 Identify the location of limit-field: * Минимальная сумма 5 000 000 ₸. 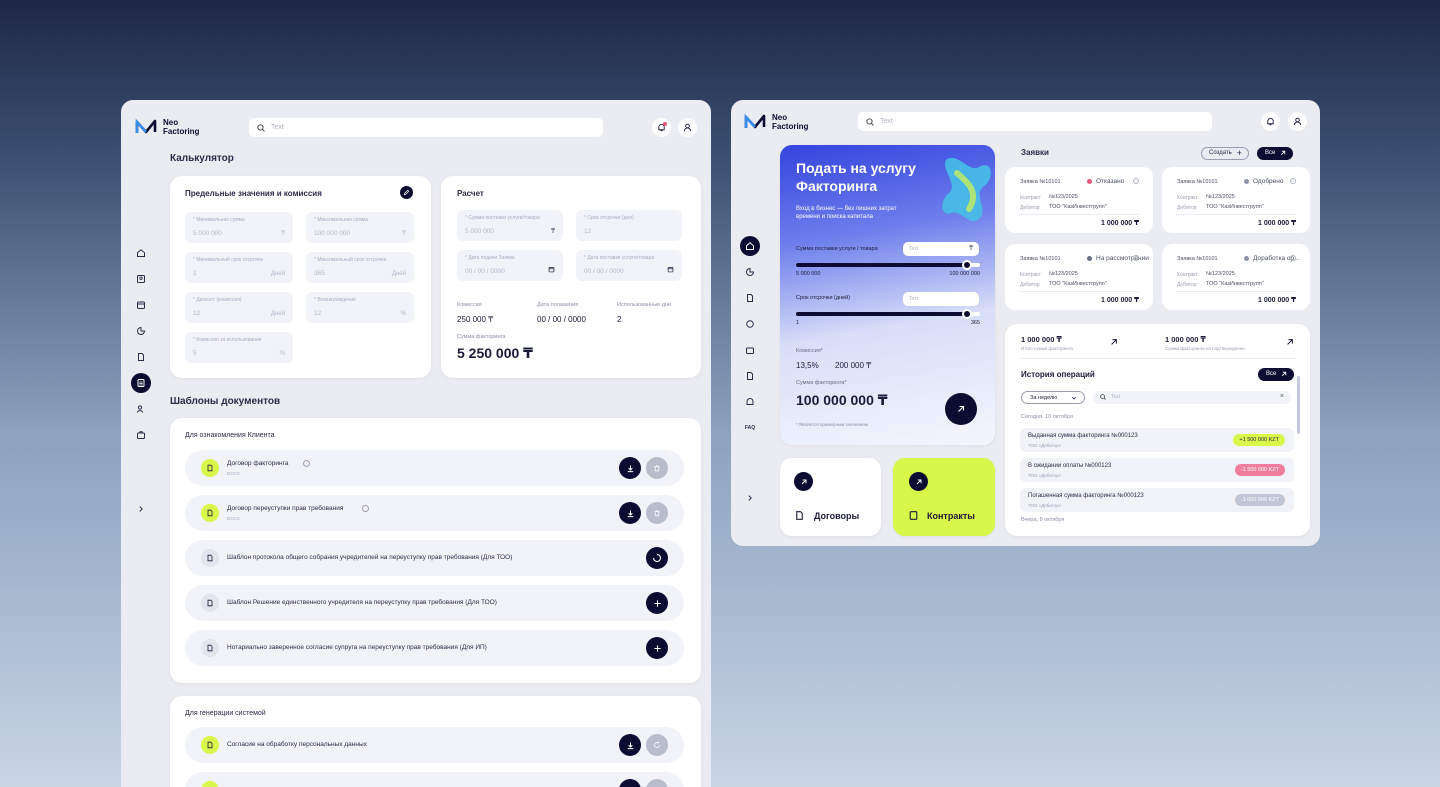
(239, 227).